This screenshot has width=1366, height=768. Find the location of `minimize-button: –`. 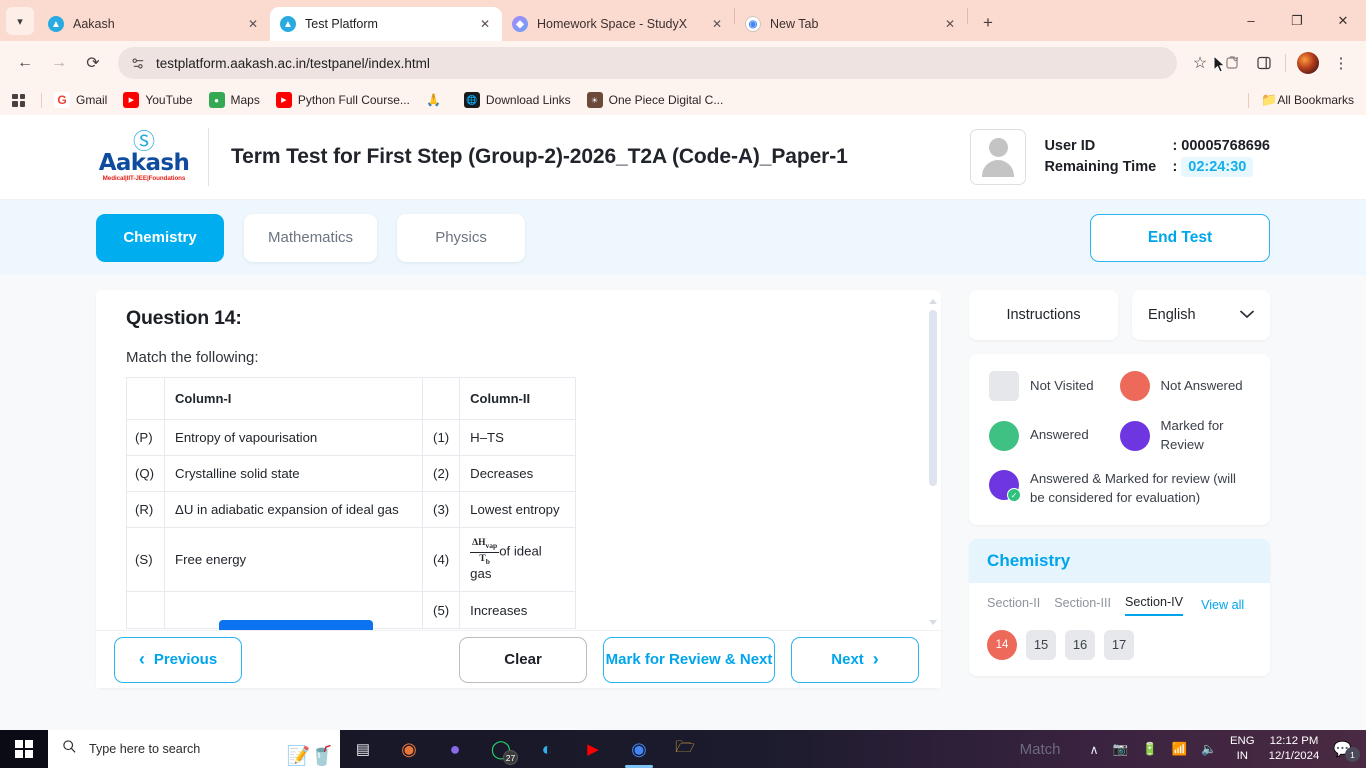

minimize-button: – is located at coordinates (1251, 20).